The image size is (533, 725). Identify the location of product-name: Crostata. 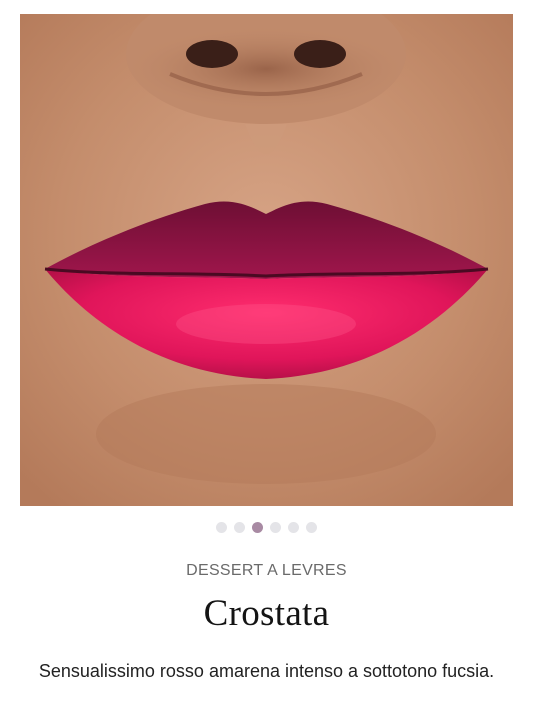
(266, 613).